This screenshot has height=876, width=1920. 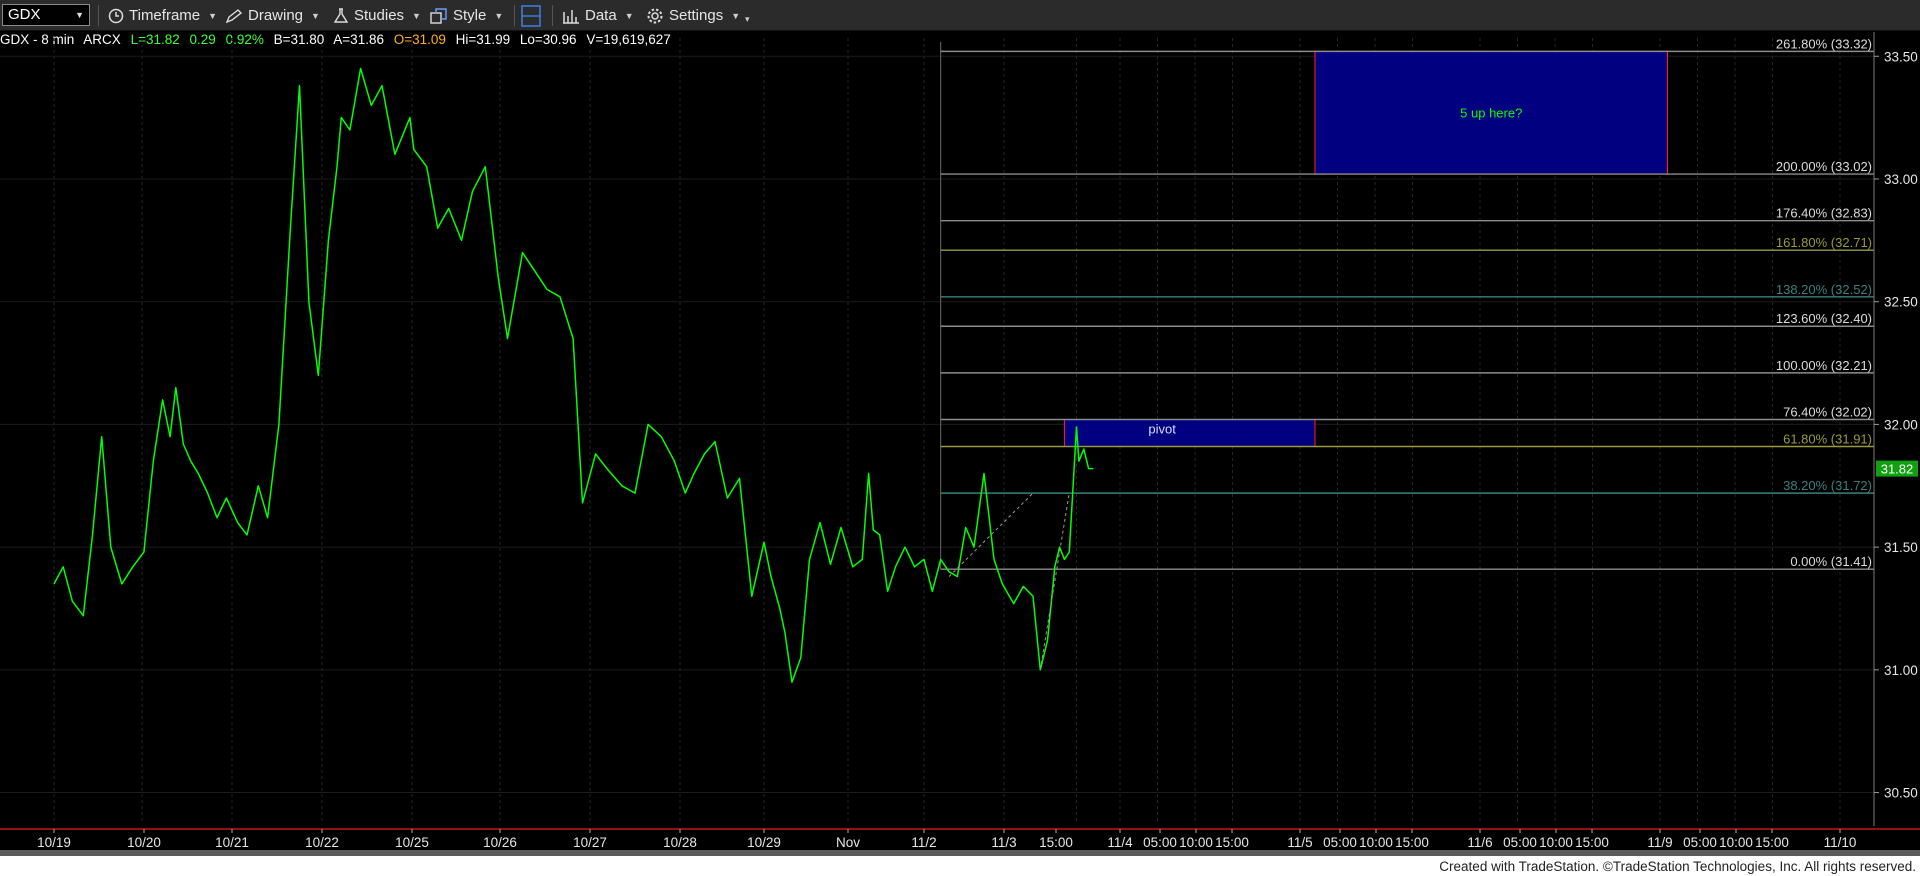 I want to click on x-tick-label: Nov, so click(x=848, y=842).